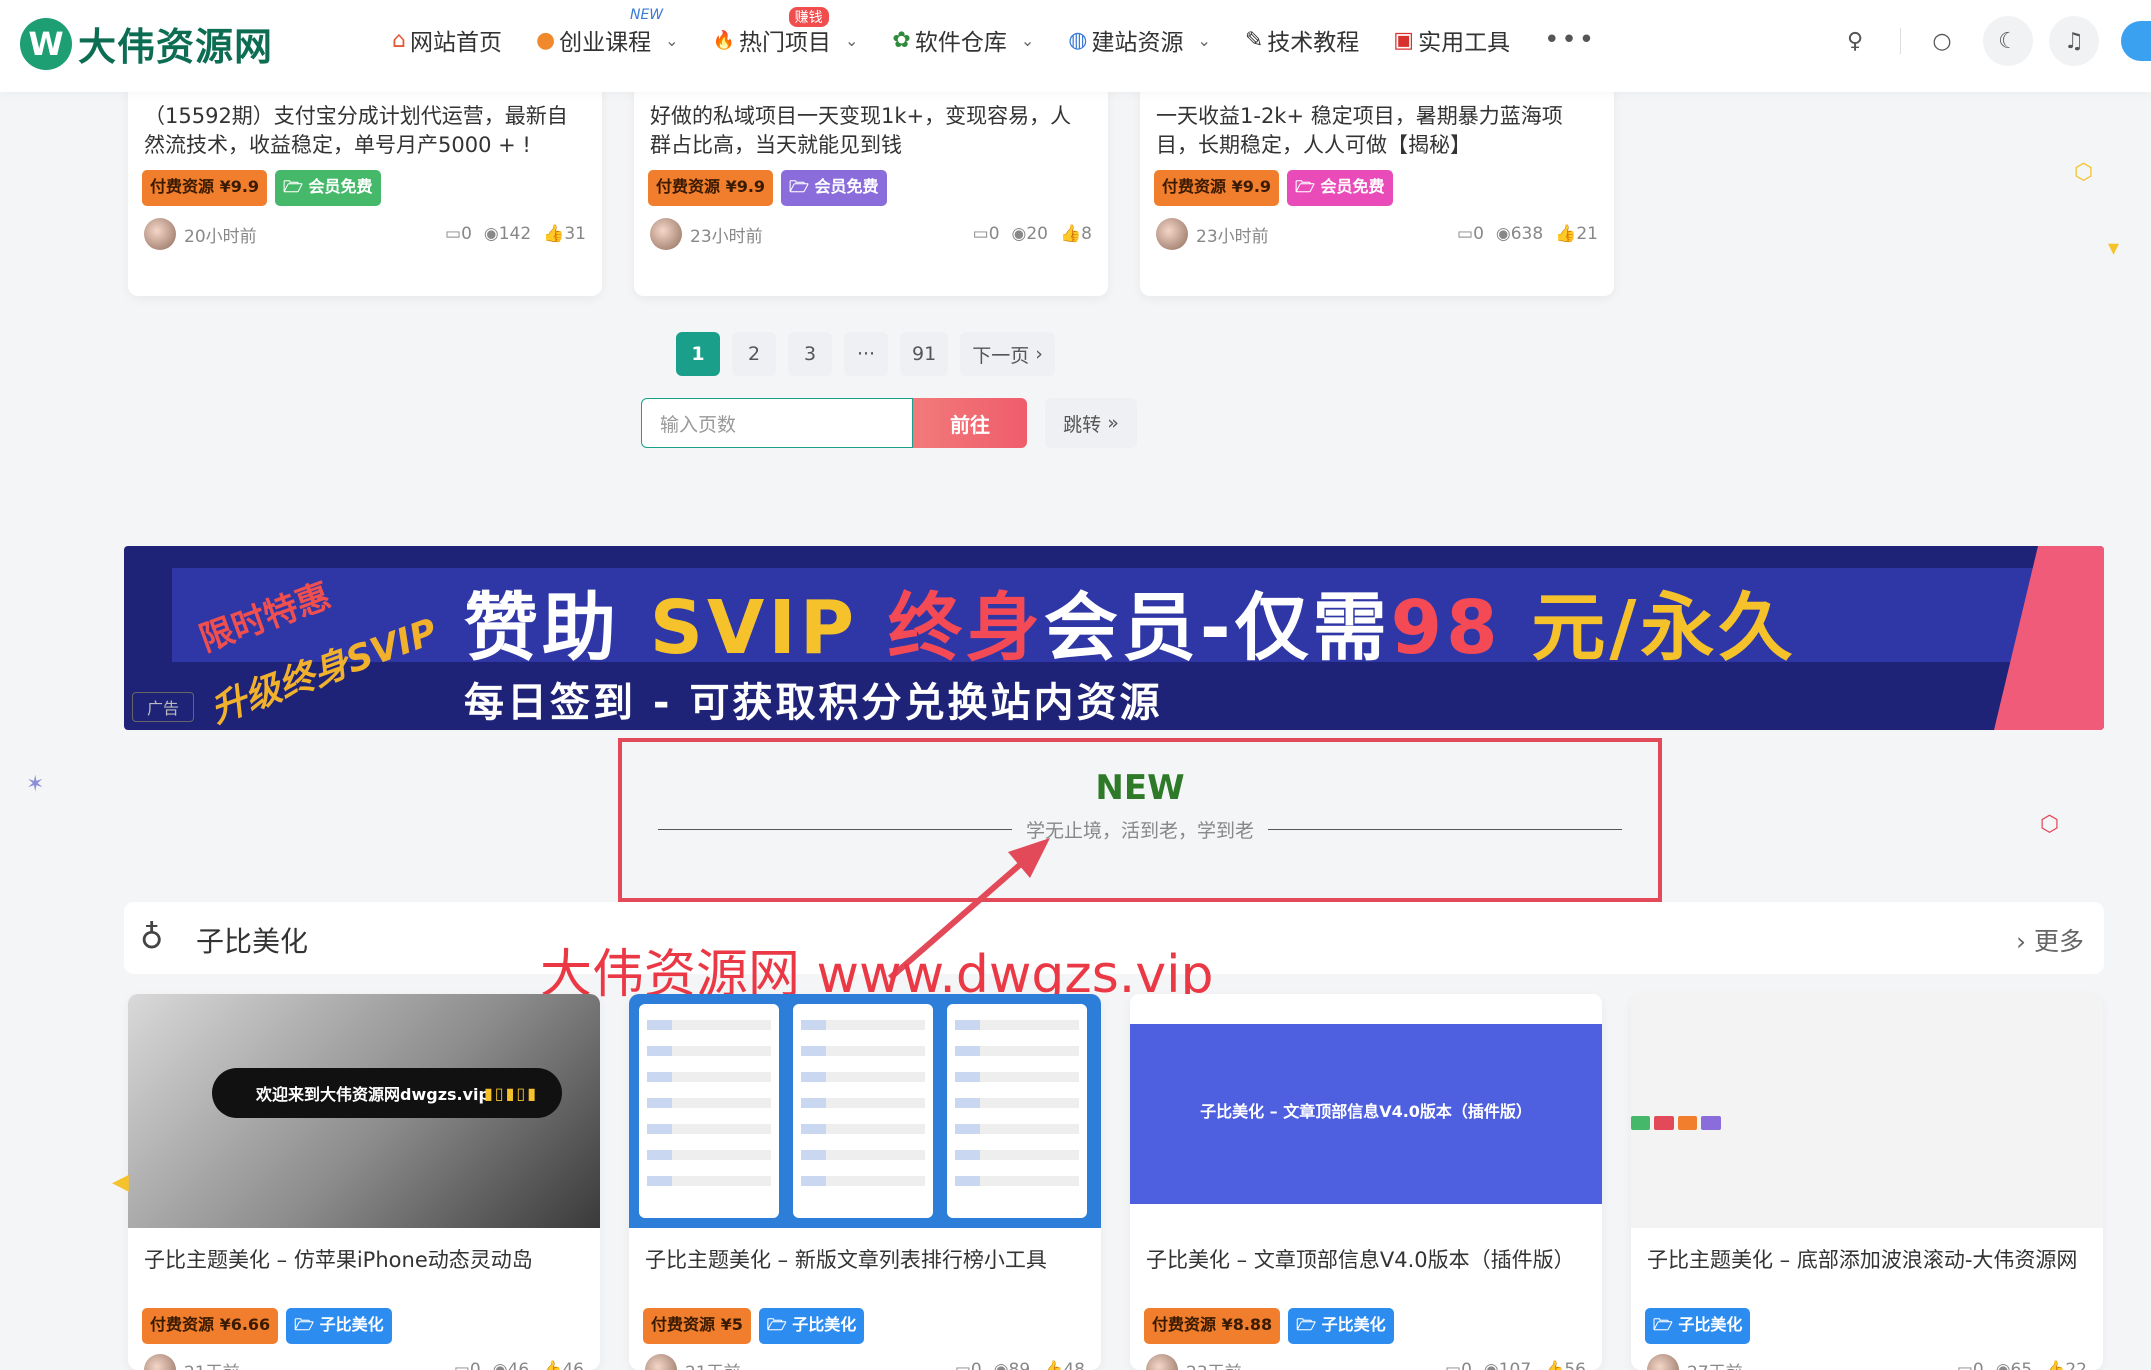  I want to click on page-button-3: 3, so click(810, 354).